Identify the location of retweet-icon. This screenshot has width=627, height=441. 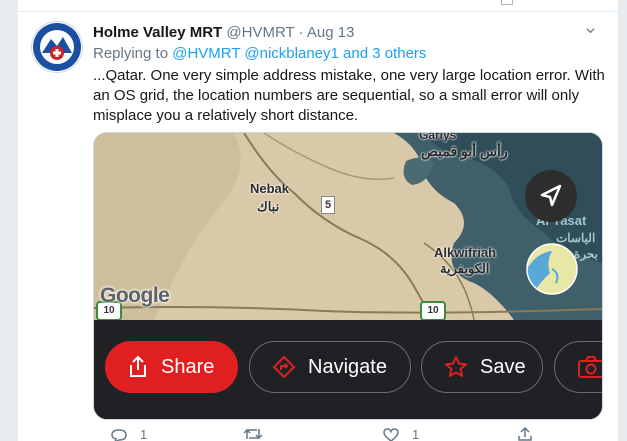
(253, 434).